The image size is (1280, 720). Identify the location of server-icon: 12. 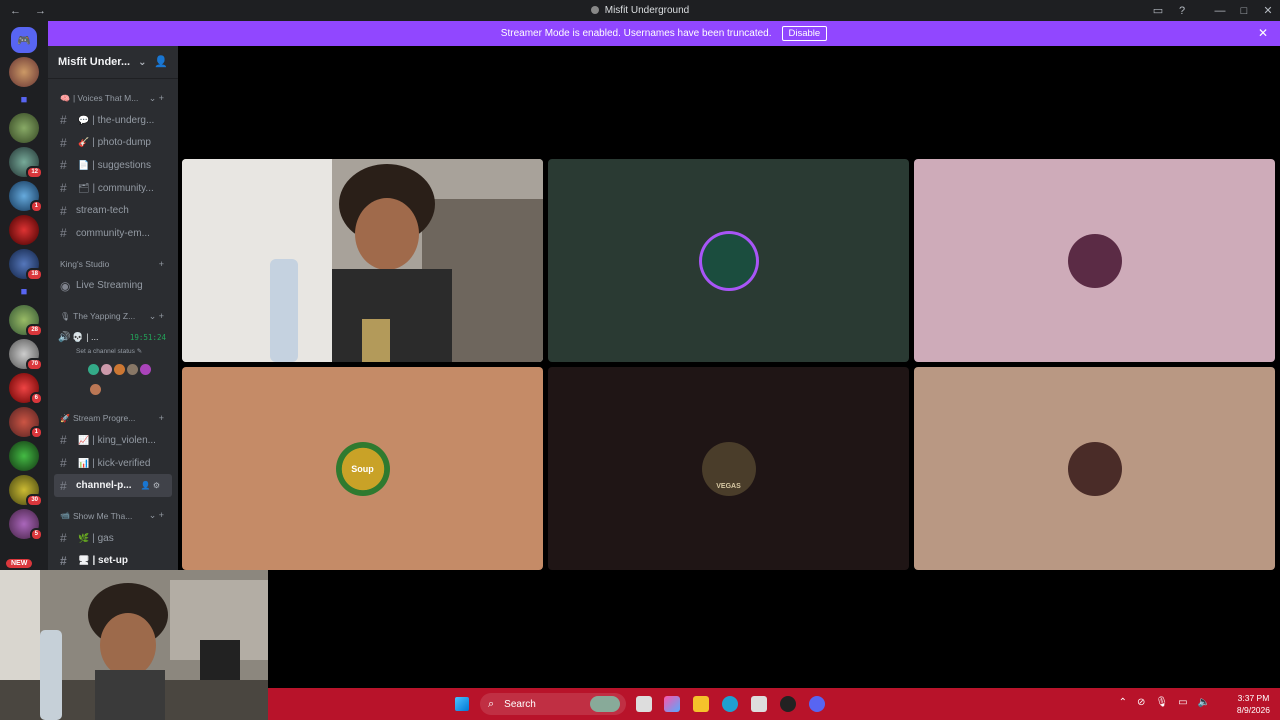
(26, 163).